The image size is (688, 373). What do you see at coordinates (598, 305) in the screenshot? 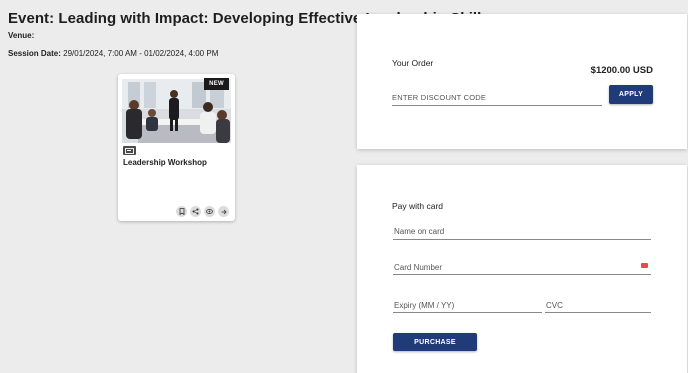
I see `cvc-input` at bounding box center [598, 305].